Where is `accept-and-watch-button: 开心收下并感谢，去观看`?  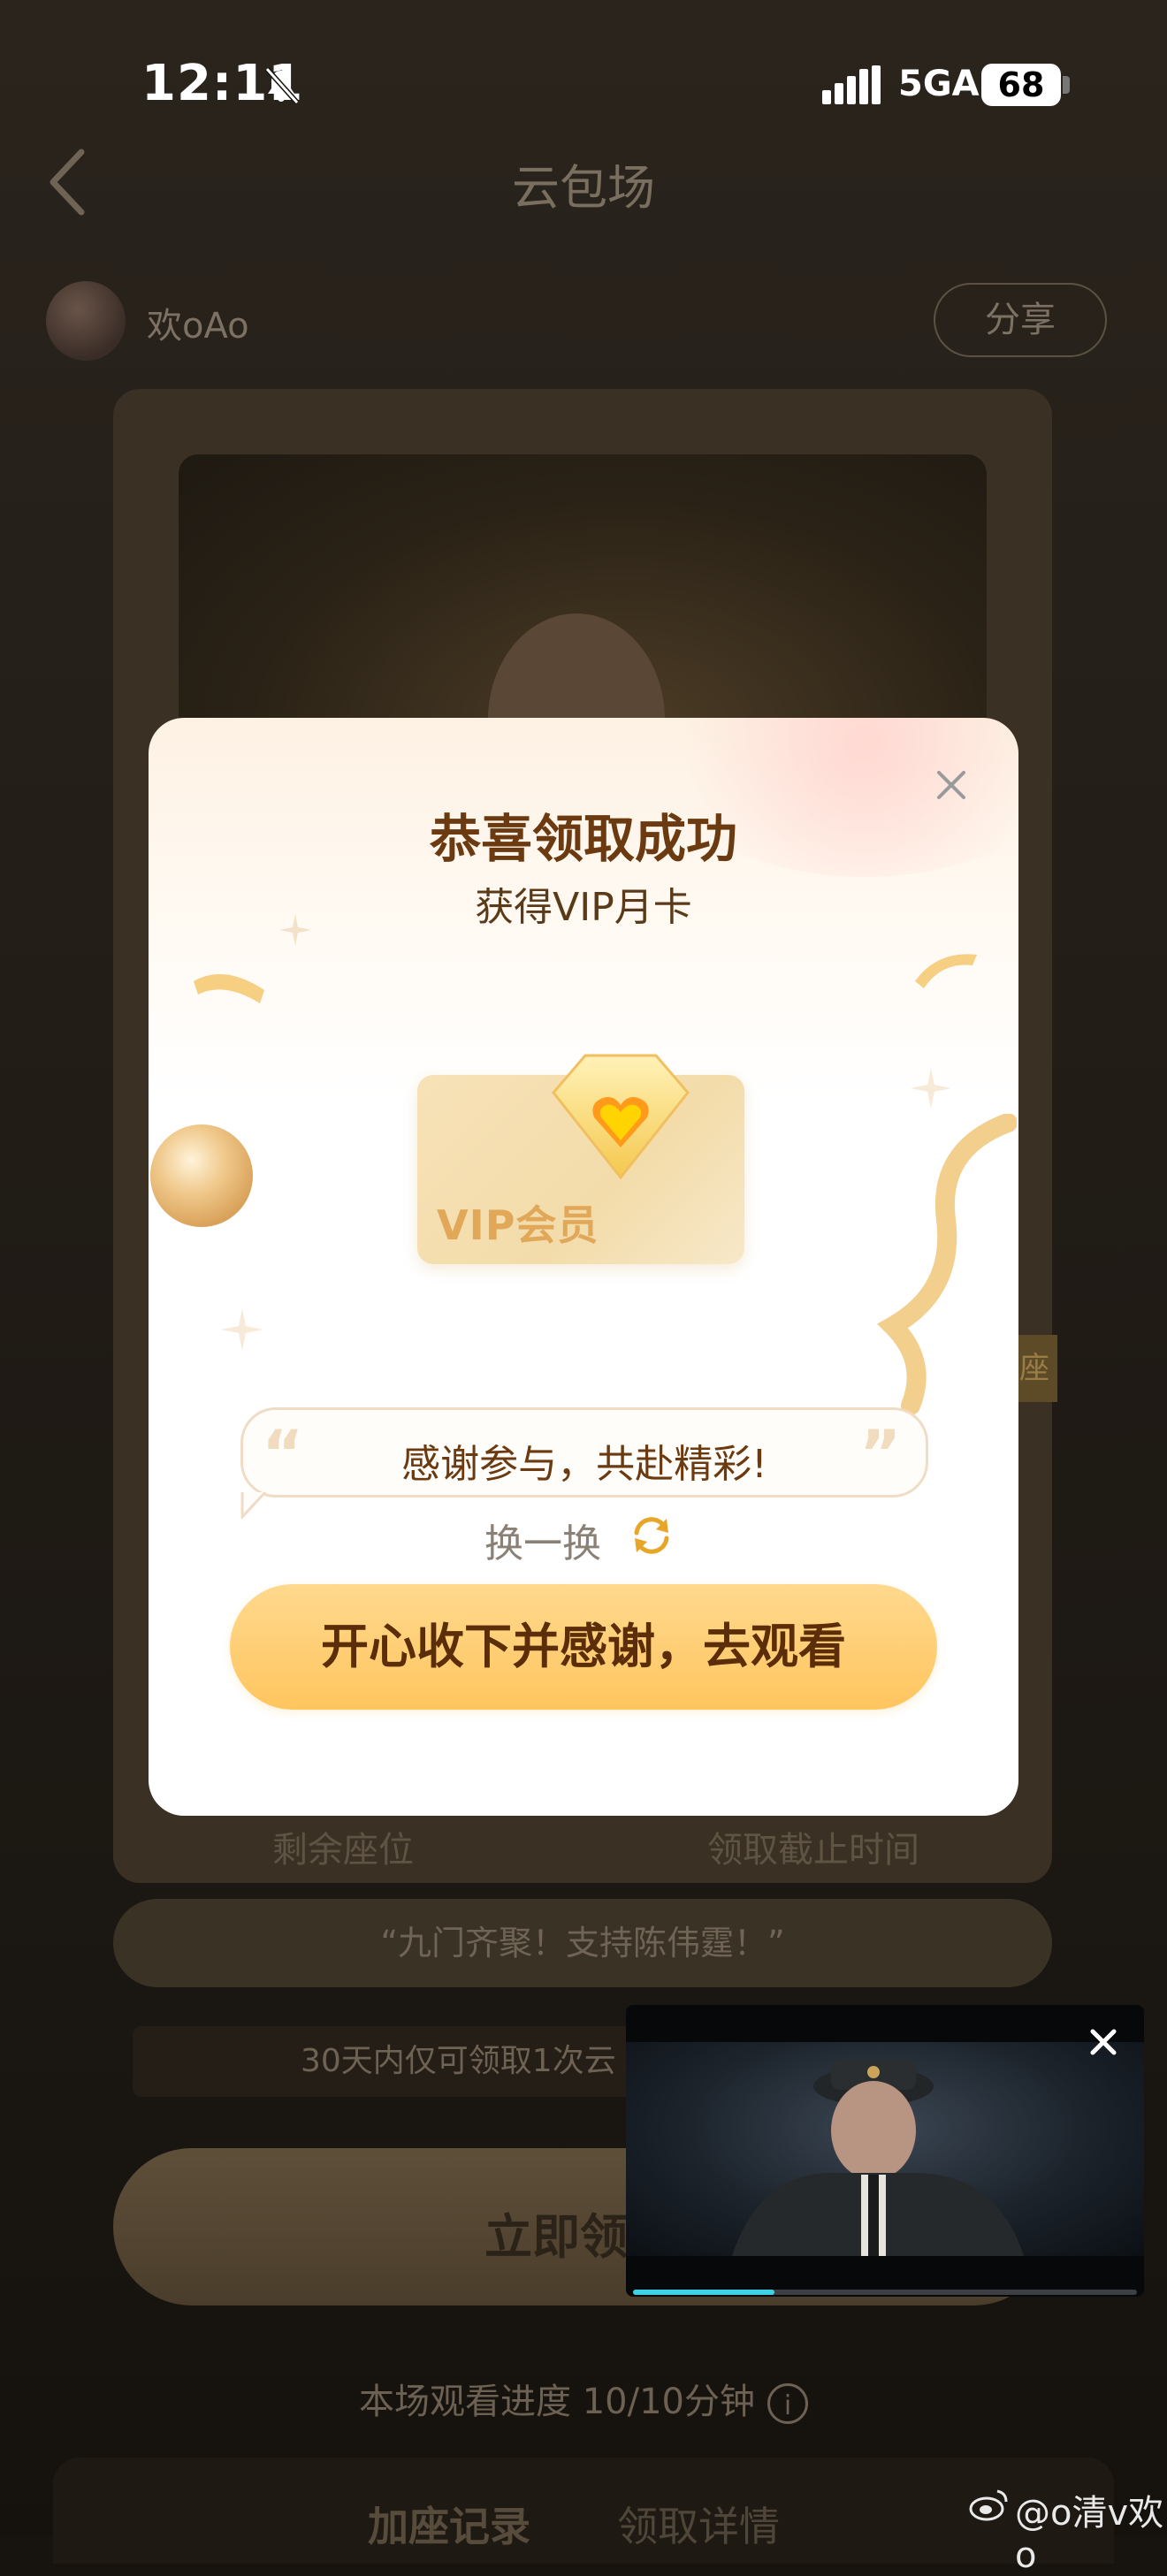
accept-and-watch-button: 开心收下并感谢，去观看 is located at coordinates (583, 1647).